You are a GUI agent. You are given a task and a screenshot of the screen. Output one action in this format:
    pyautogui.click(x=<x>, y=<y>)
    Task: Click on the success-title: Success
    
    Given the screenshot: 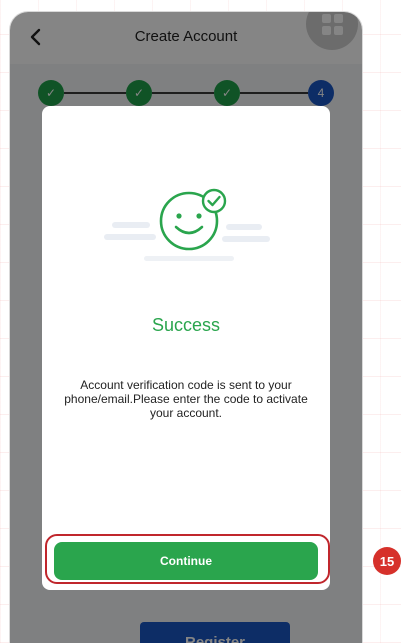 What is the action you would take?
    pyautogui.click(x=186, y=325)
    